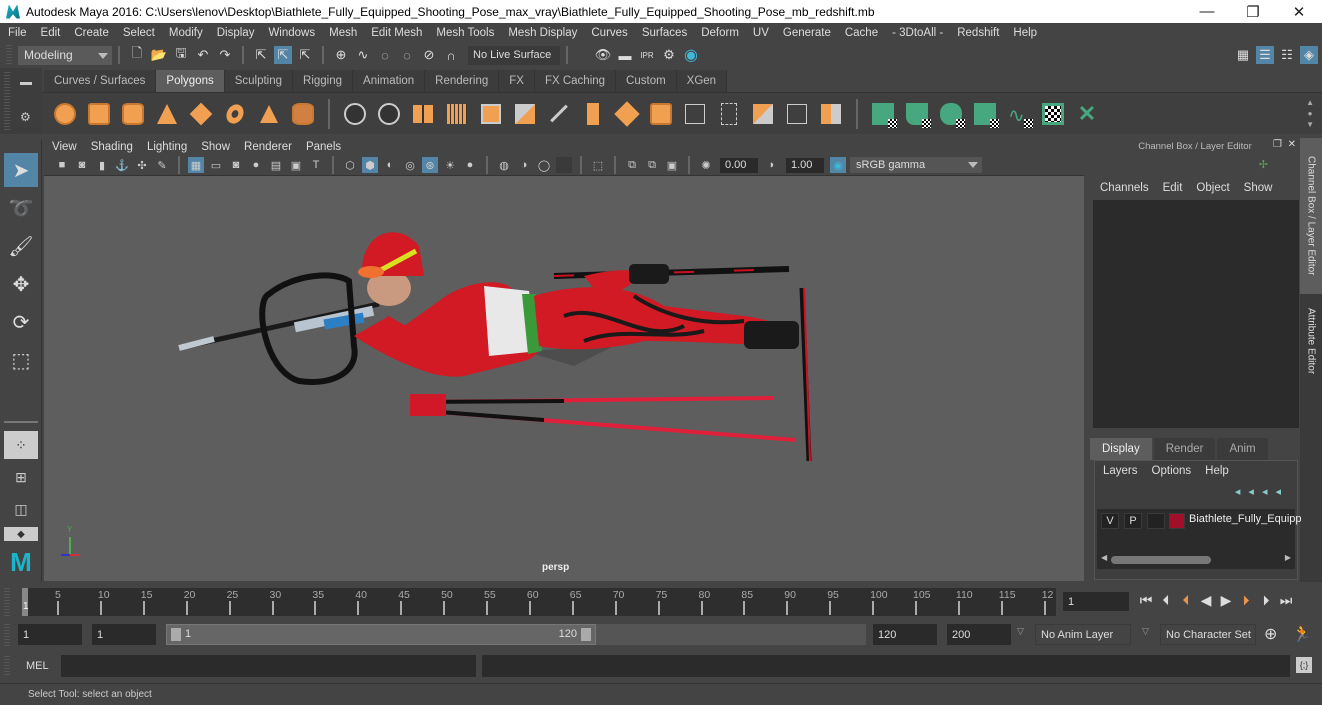  I want to click on panel-menu-panels: Panels, so click(323, 147).